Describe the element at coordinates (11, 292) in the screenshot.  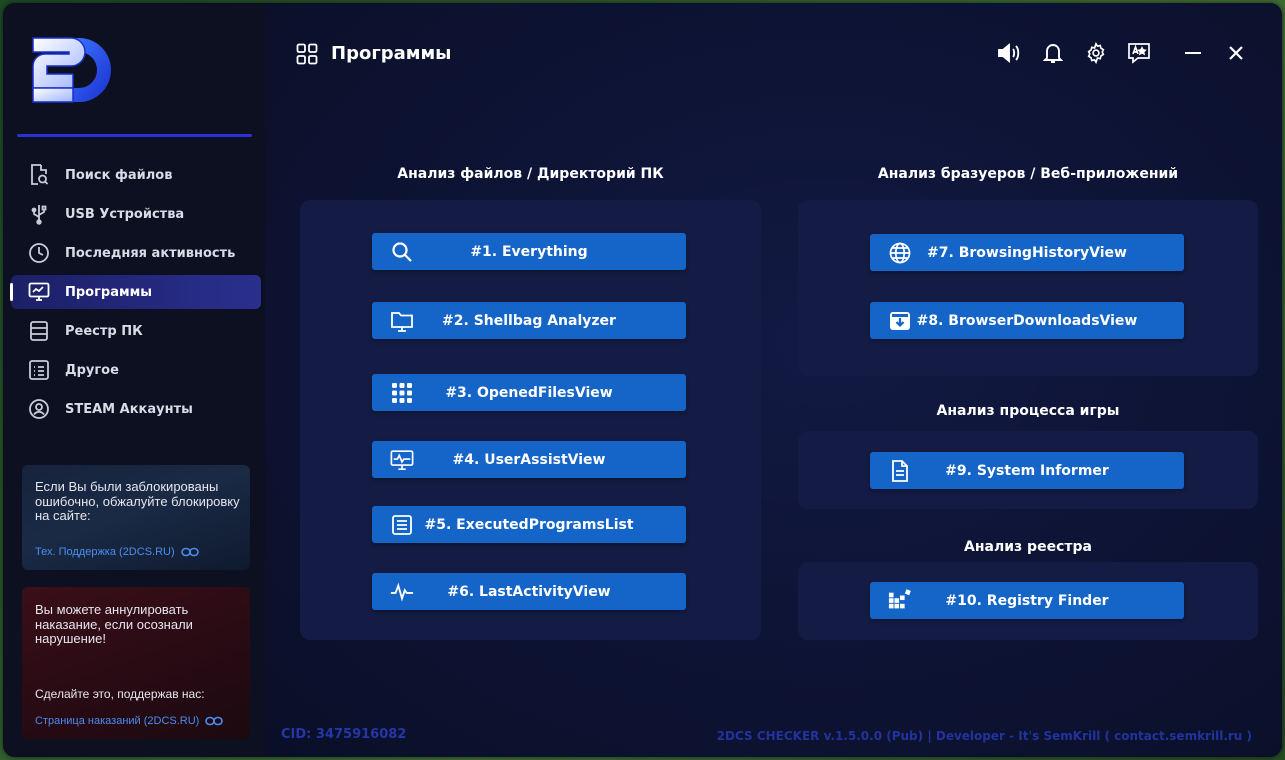
I see `active-indicator` at that location.